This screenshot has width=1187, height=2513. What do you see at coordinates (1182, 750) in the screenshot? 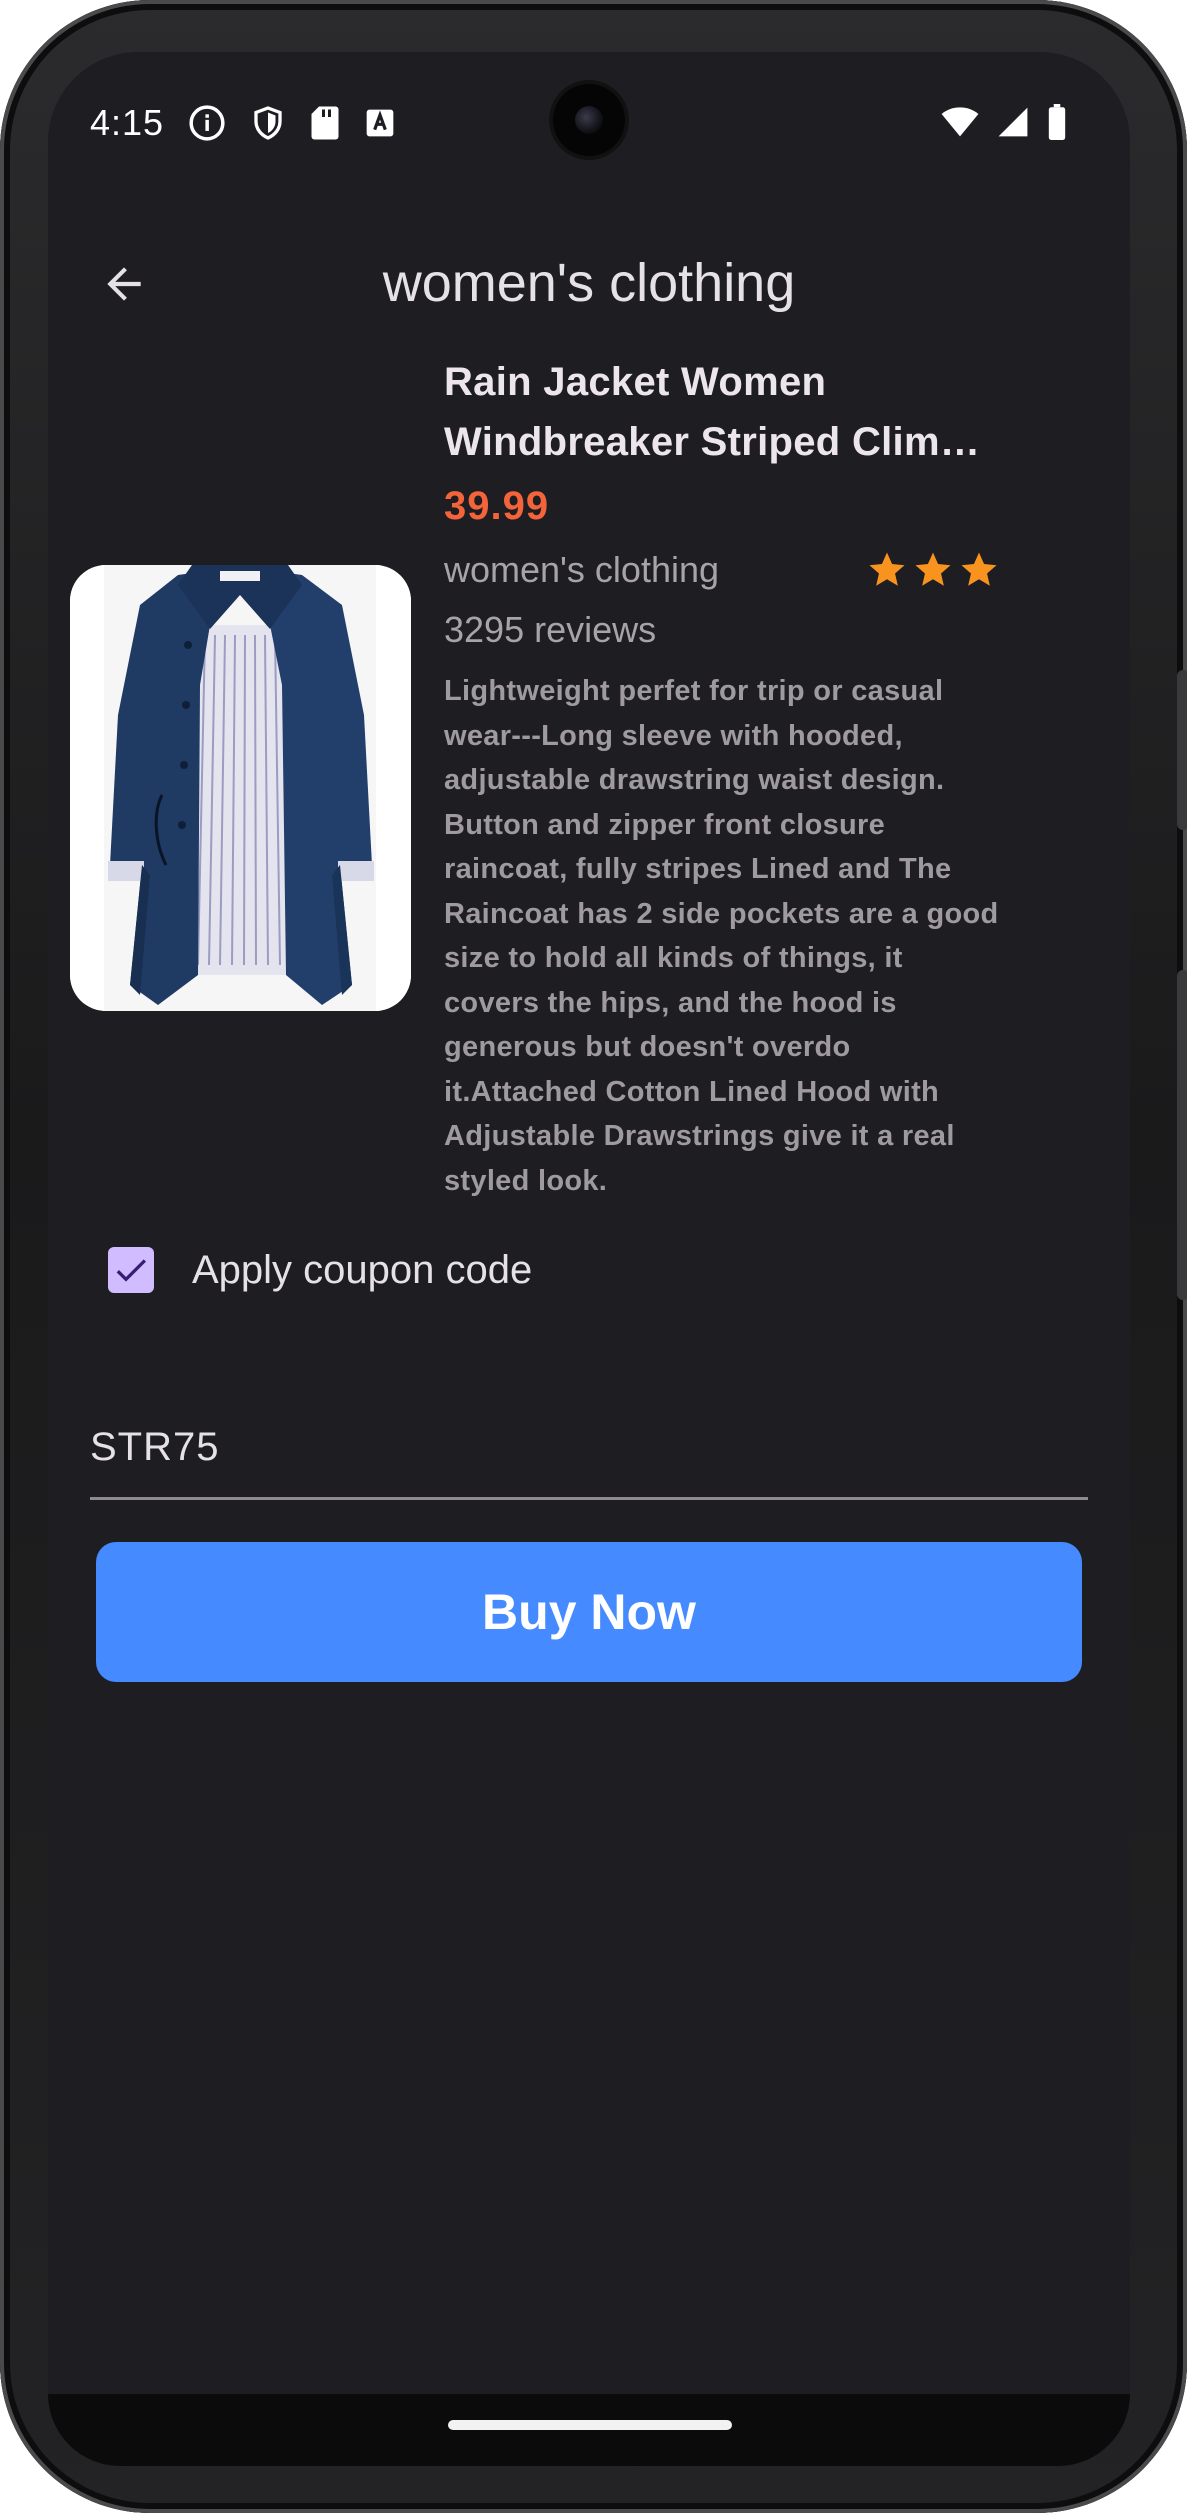
I see `volume-button` at bounding box center [1182, 750].